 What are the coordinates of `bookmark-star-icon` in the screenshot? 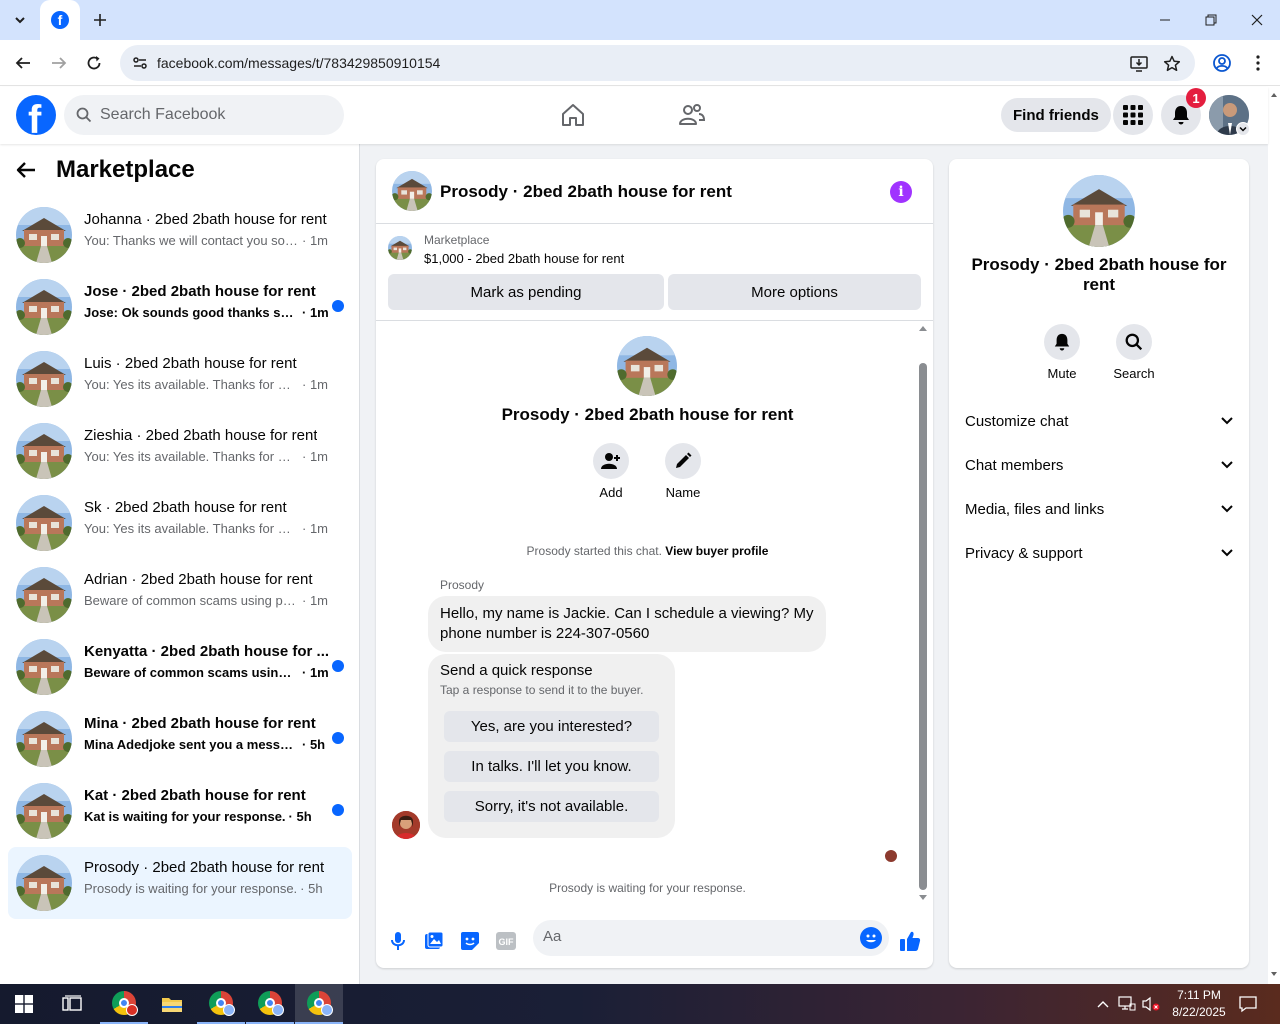 It's located at (1172, 64).